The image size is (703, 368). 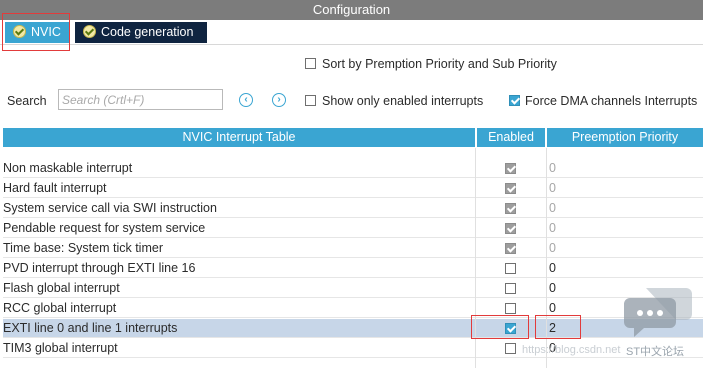 What do you see at coordinates (403, 101) in the screenshot?
I see `show-only-enabled-label: Show only enabled interrupts` at bounding box center [403, 101].